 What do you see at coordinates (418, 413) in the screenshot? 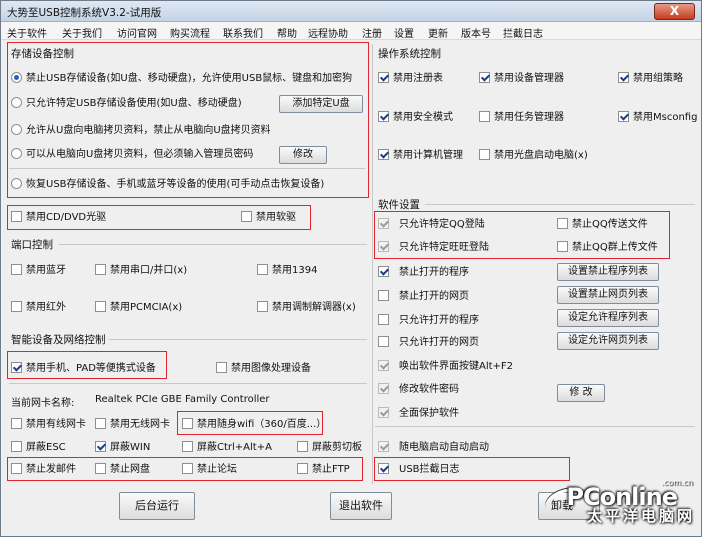
I see `full-protection: 全面保护软件` at bounding box center [418, 413].